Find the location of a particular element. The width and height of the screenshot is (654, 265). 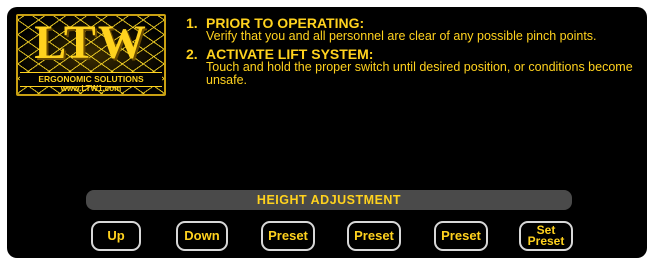

height-adjustment-label: HEIGHT ADJUSTMENT is located at coordinates (329, 200).